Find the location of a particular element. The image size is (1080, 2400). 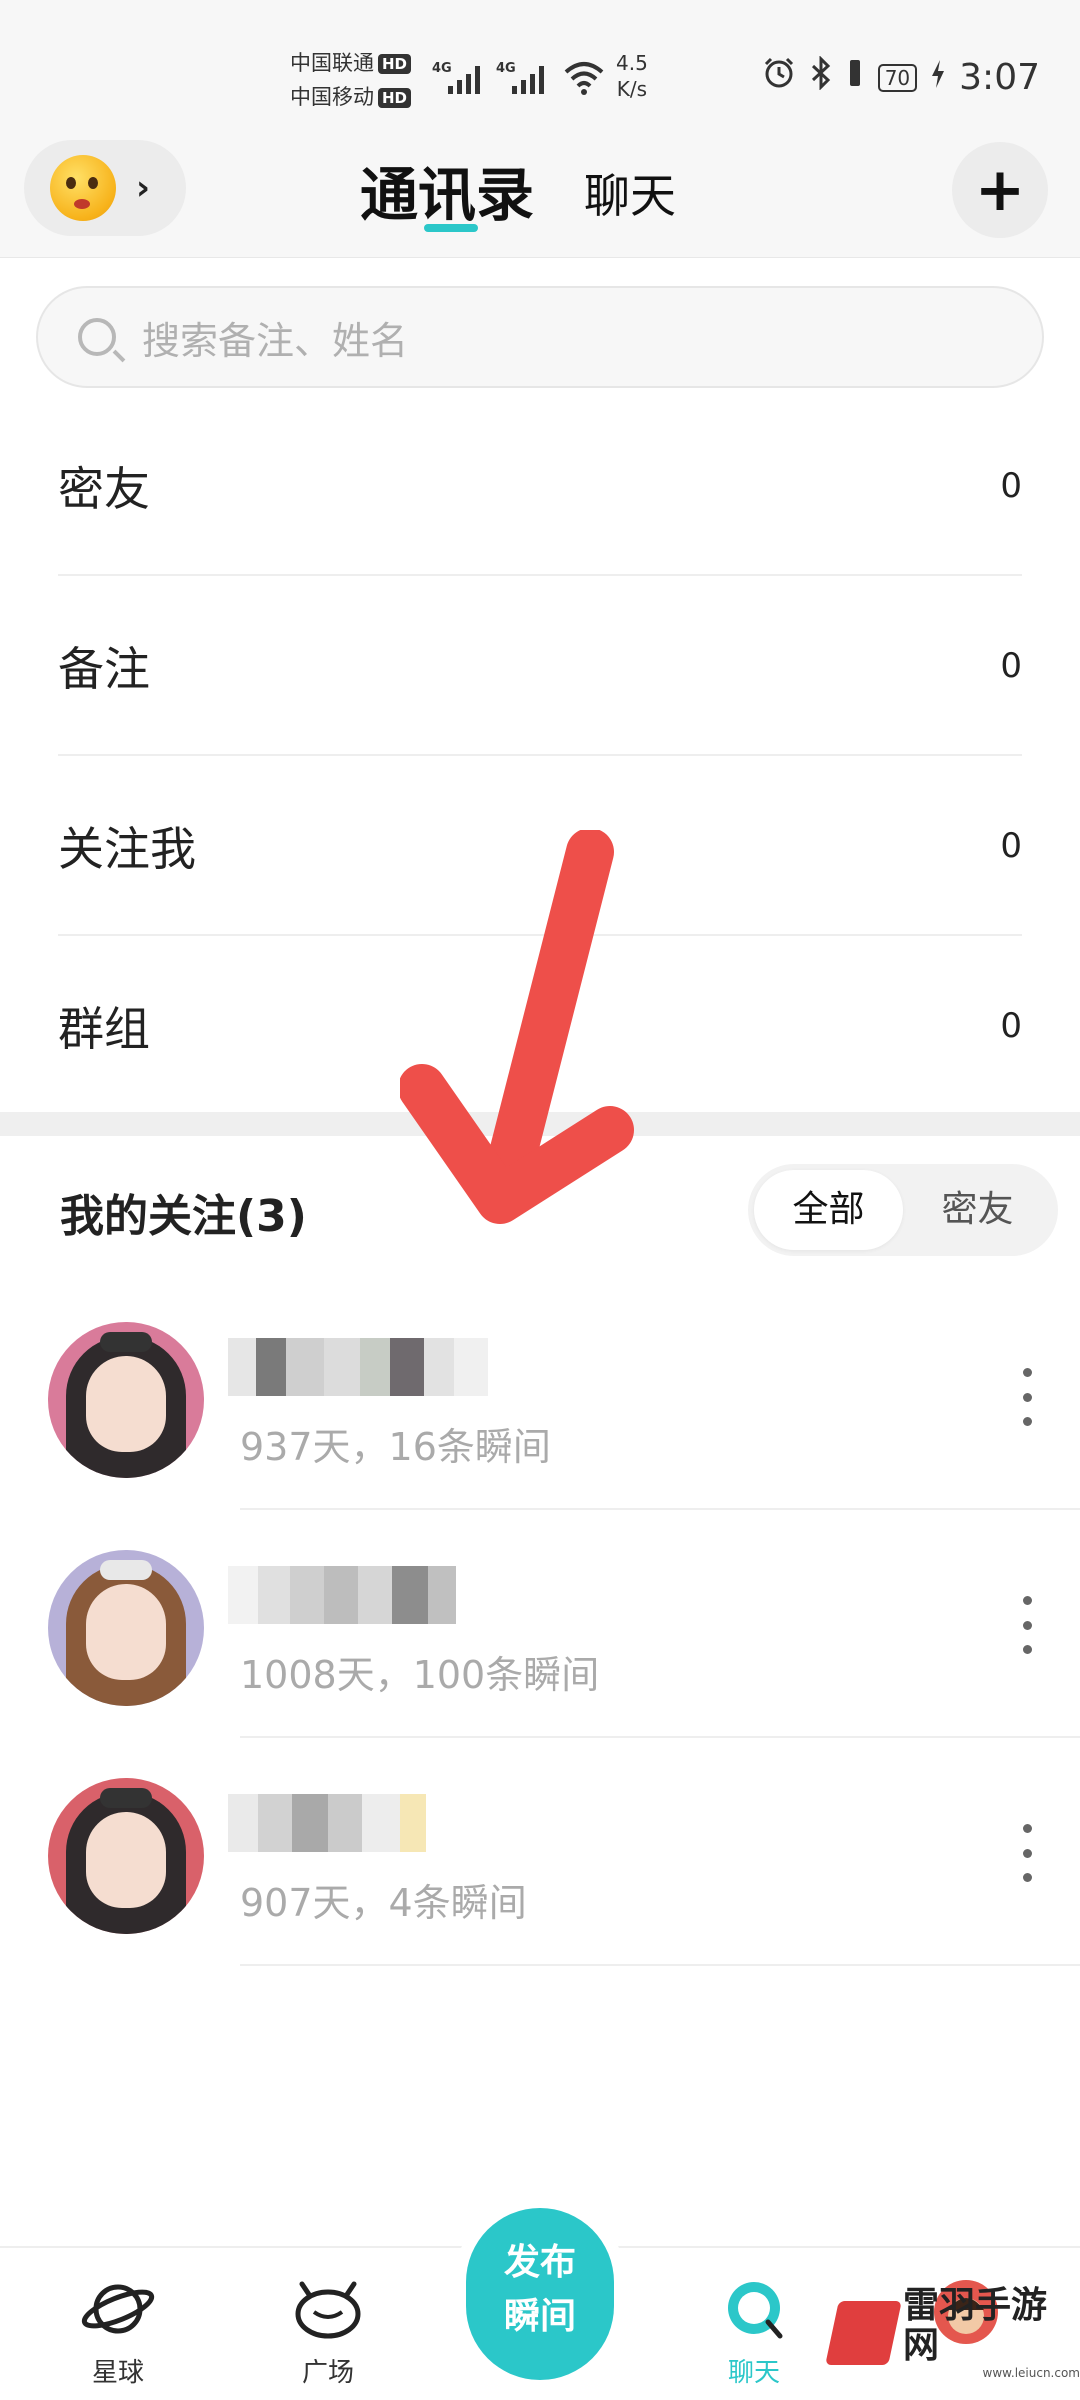

tab-contacts: 通讯录 is located at coordinates (447, 190).